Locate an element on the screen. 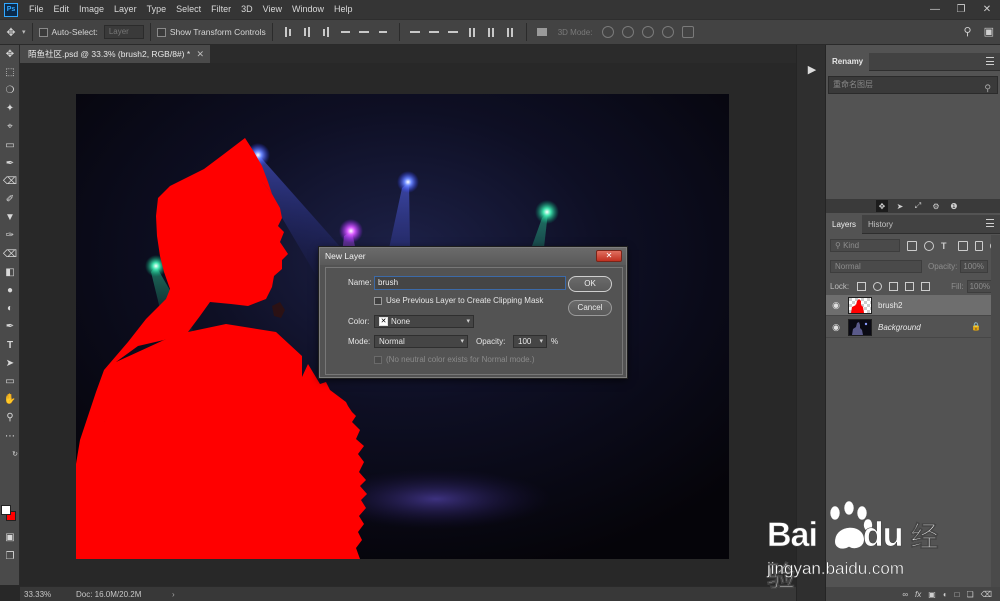 The height and width of the screenshot is (601, 1000). menu-window: Window is located at coordinates (308, 9).